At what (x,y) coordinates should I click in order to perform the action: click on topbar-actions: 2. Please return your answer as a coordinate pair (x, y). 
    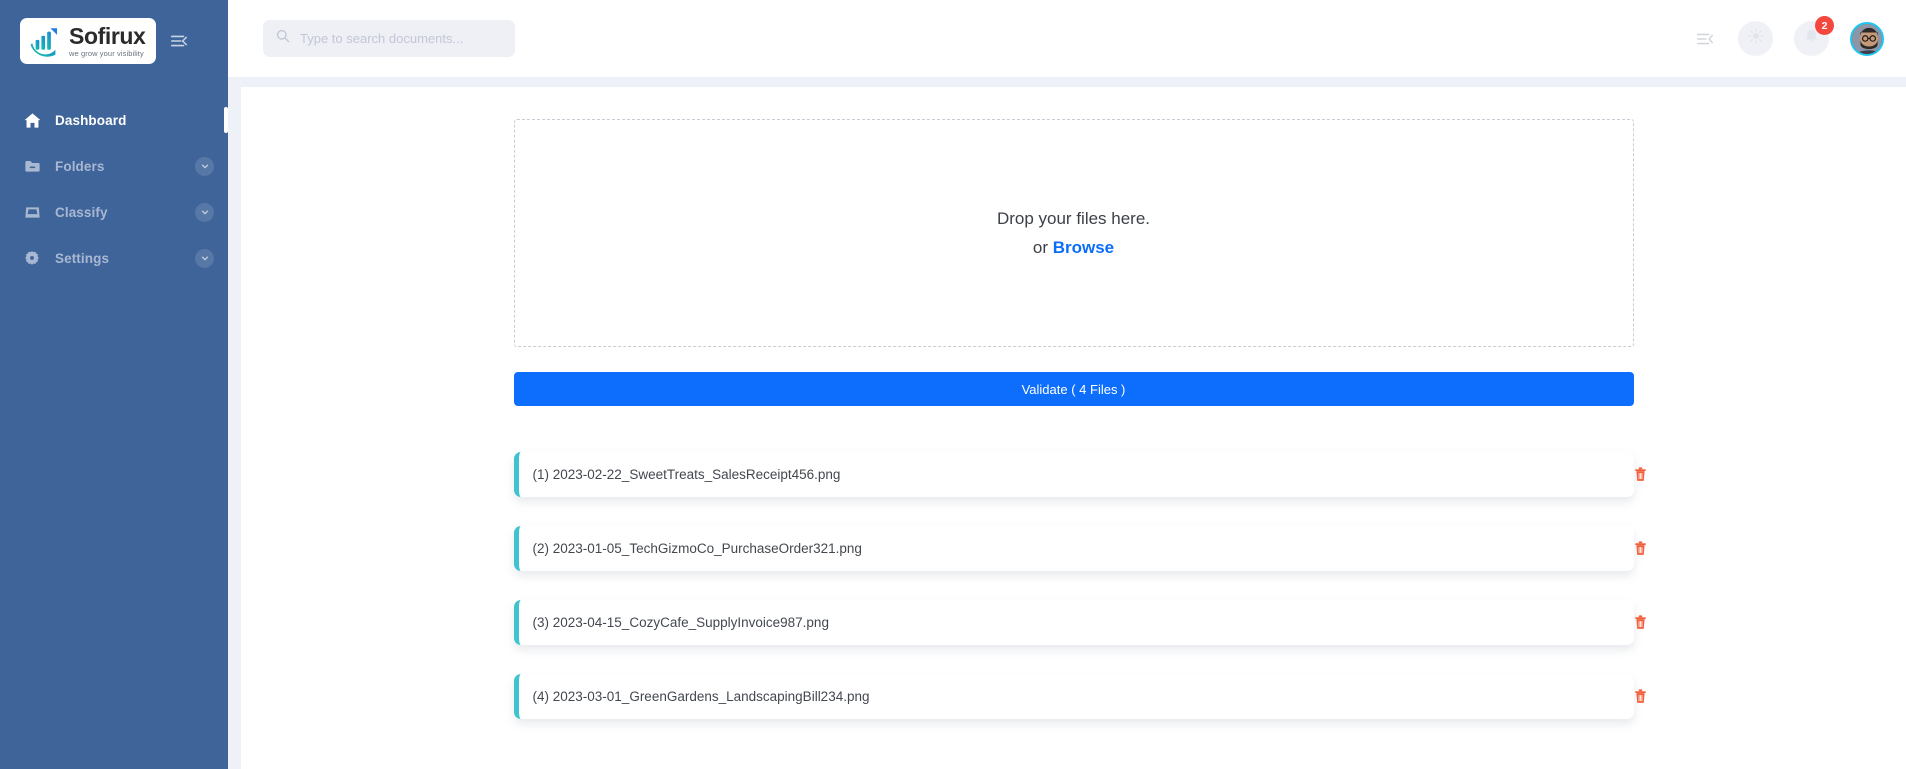
    Looking at the image, I should click on (1788, 36).